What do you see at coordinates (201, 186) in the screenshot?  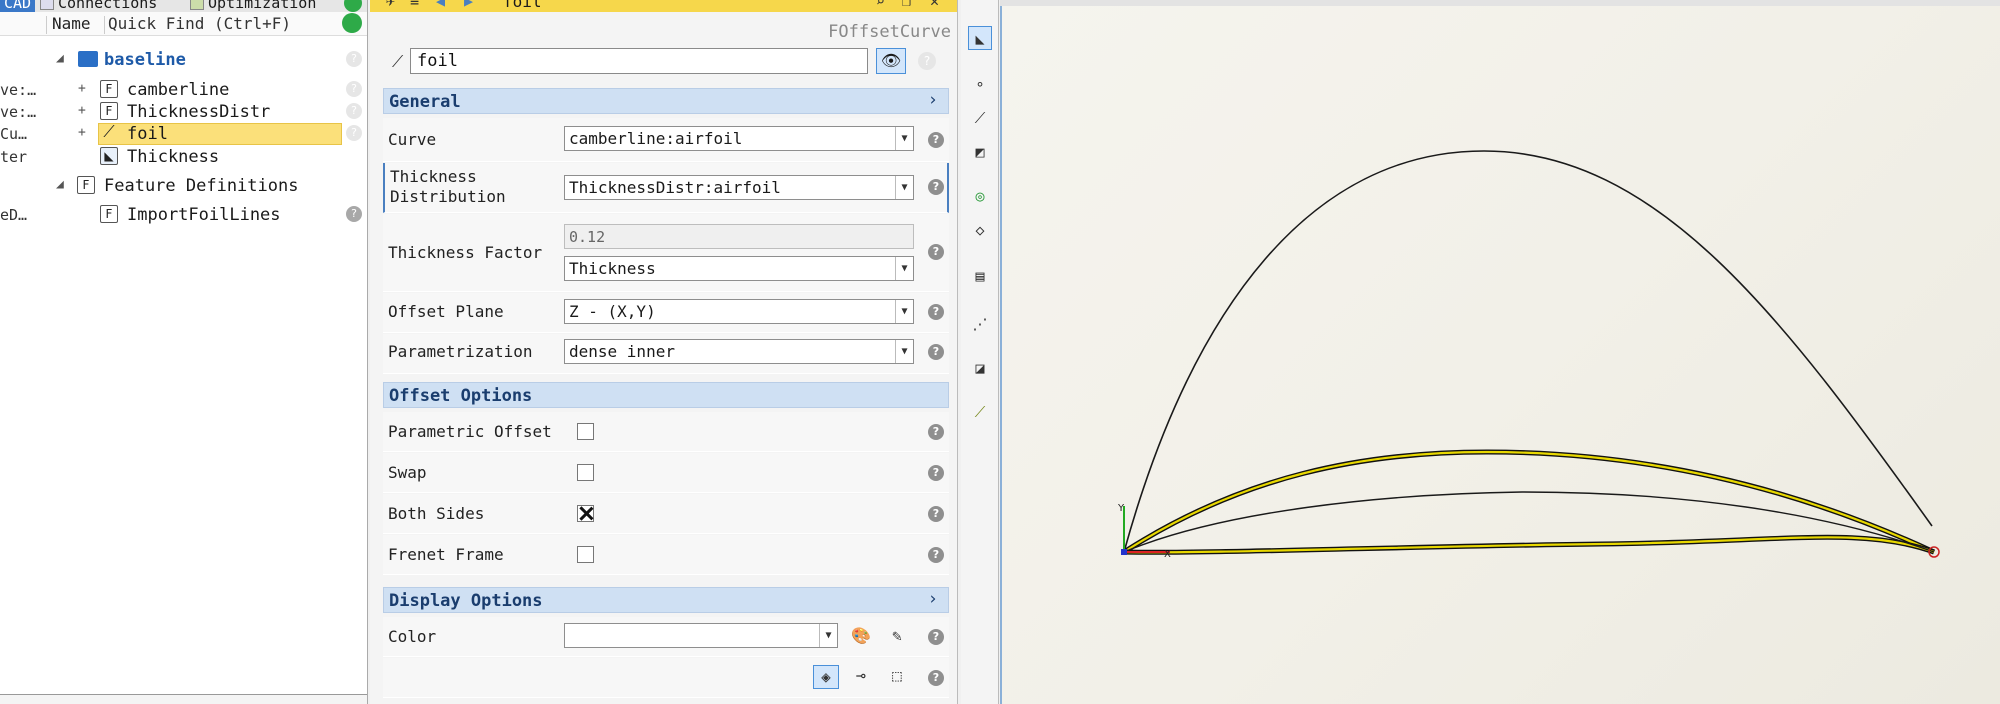 I see `tree-item-label: Feature Definitions` at bounding box center [201, 186].